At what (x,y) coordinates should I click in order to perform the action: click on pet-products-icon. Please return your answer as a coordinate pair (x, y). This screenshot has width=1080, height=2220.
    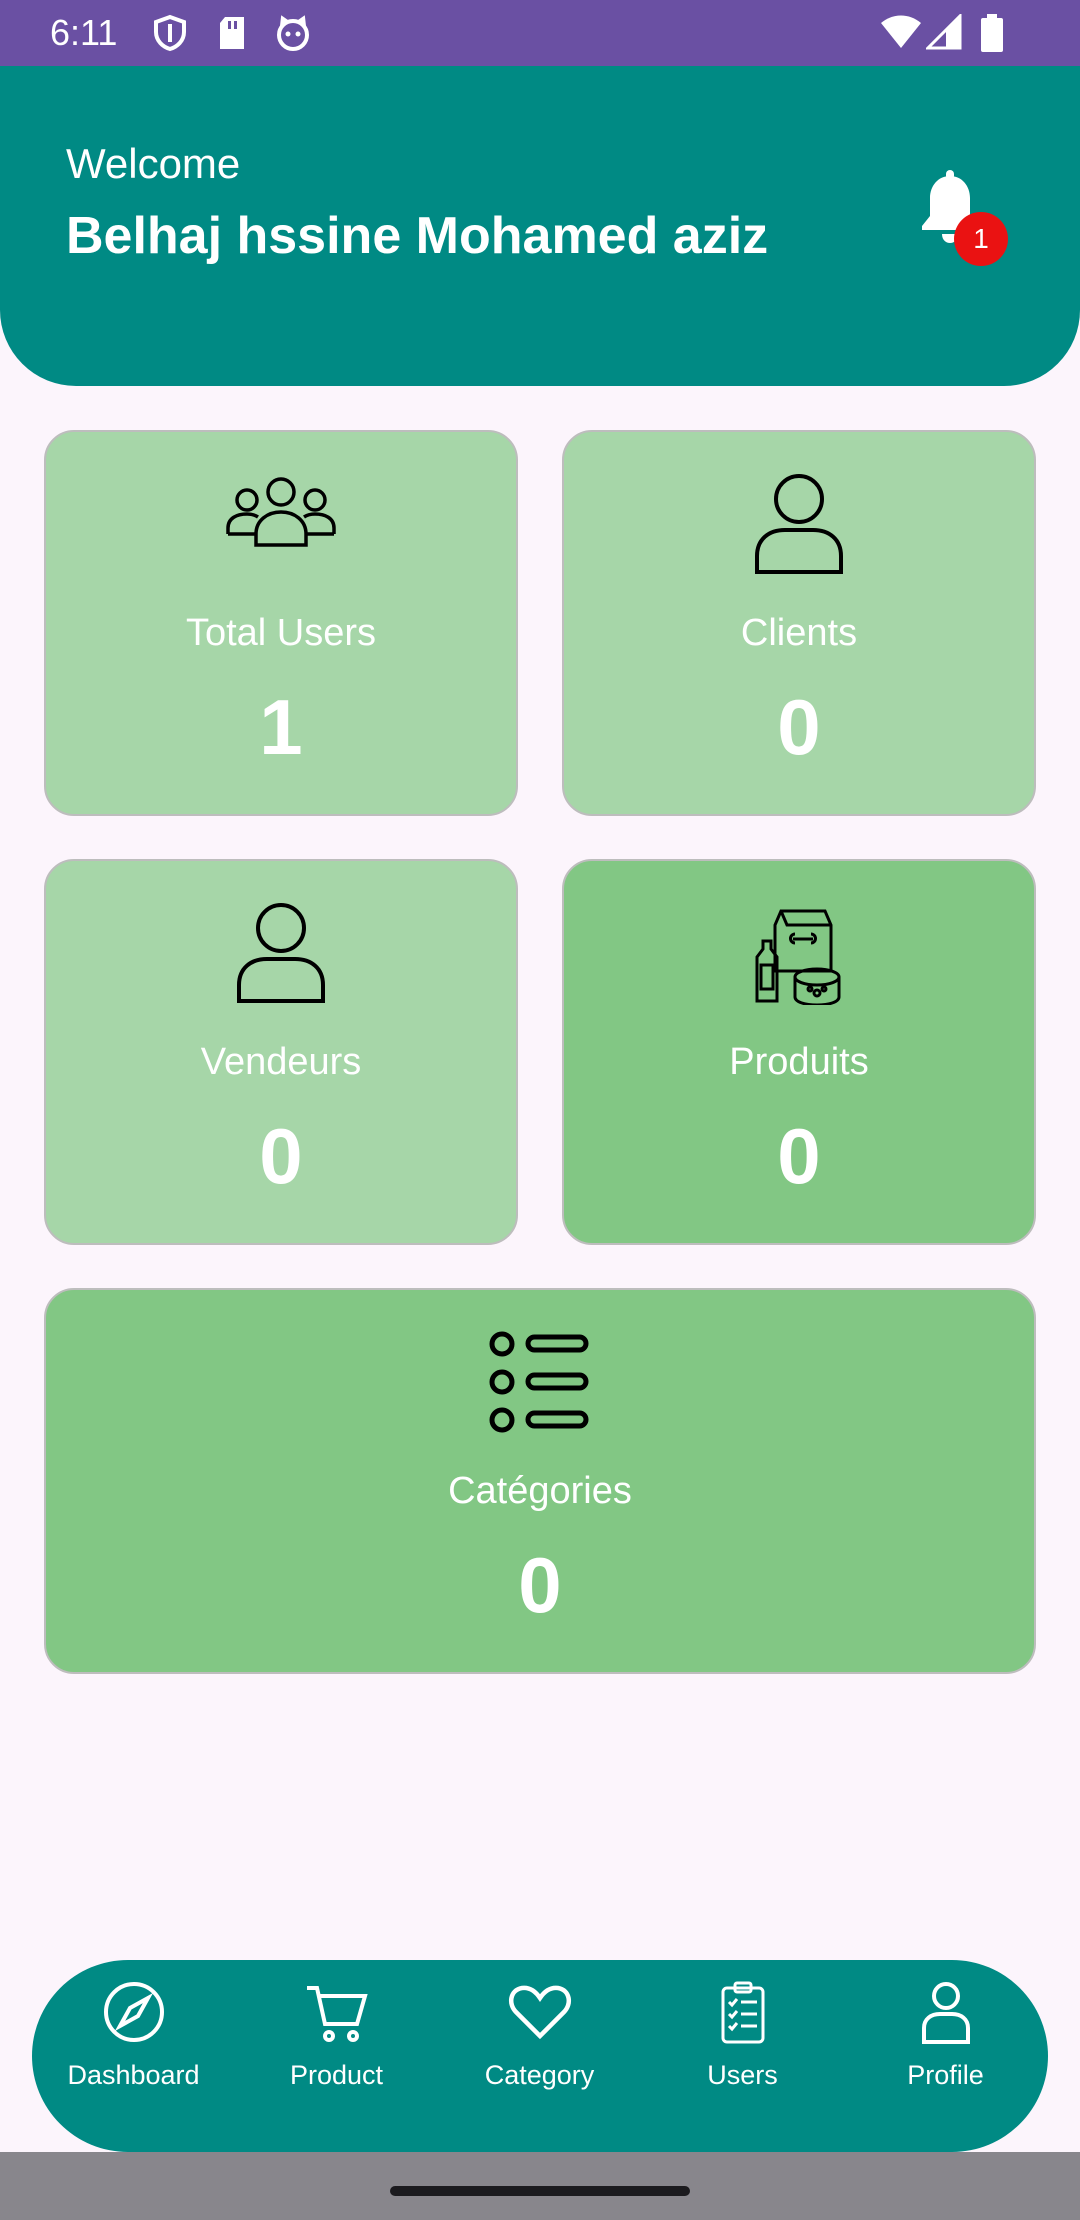
    Looking at the image, I should click on (798, 957).